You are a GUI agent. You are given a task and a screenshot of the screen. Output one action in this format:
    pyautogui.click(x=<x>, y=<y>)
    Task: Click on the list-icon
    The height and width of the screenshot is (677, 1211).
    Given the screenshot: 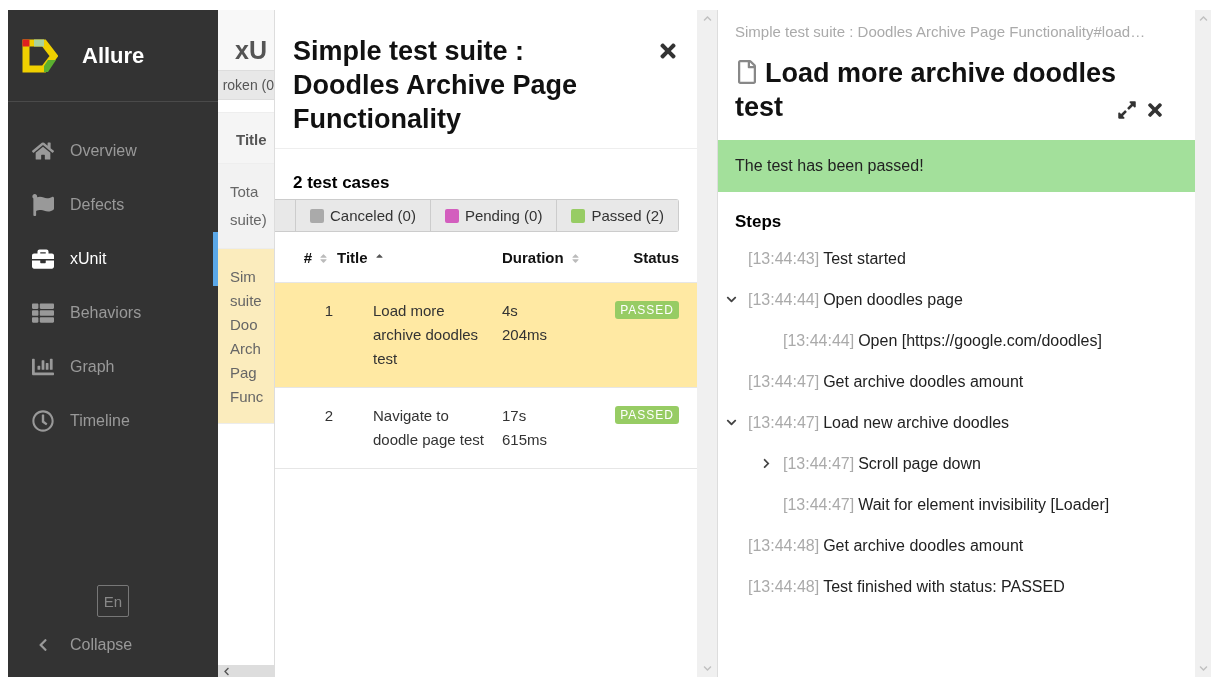 What is the action you would take?
    pyautogui.click(x=43, y=313)
    